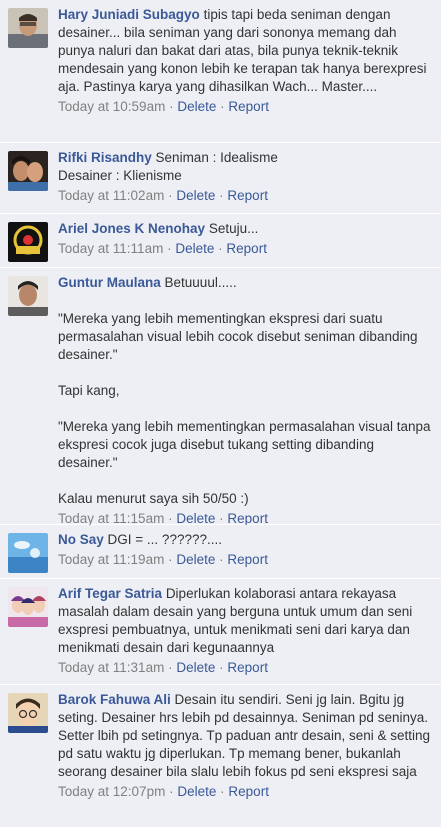  I want to click on comment-meta: Today at 11:19am · Delete · Report, so click(245, 560).